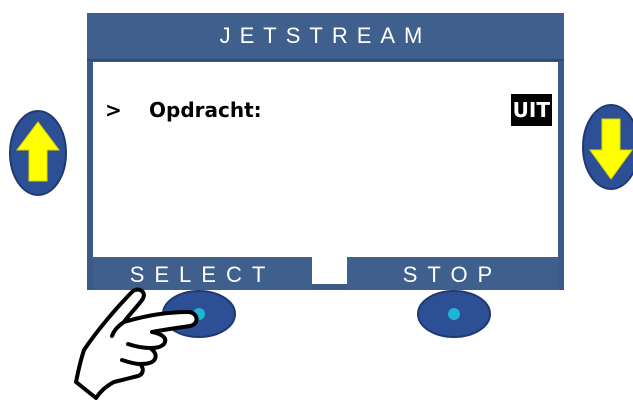 The height and width of the screenshot is (401, 633). Describe the element at coordinates (531, 110) in the screenshot. I see `menu-row-value: UIT` at that location.